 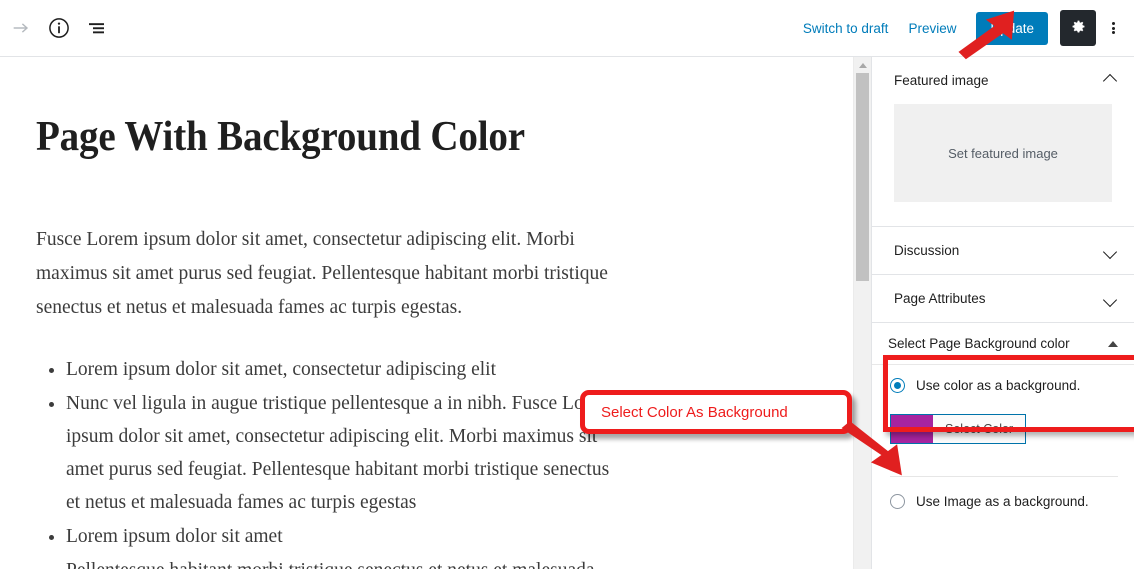 I want to click on more-options-button, so click(x=1113, y=28).